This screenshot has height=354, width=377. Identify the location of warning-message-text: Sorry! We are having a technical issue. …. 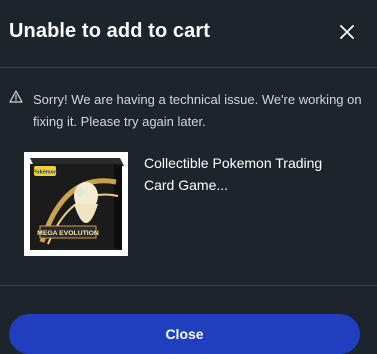
(197, 110).